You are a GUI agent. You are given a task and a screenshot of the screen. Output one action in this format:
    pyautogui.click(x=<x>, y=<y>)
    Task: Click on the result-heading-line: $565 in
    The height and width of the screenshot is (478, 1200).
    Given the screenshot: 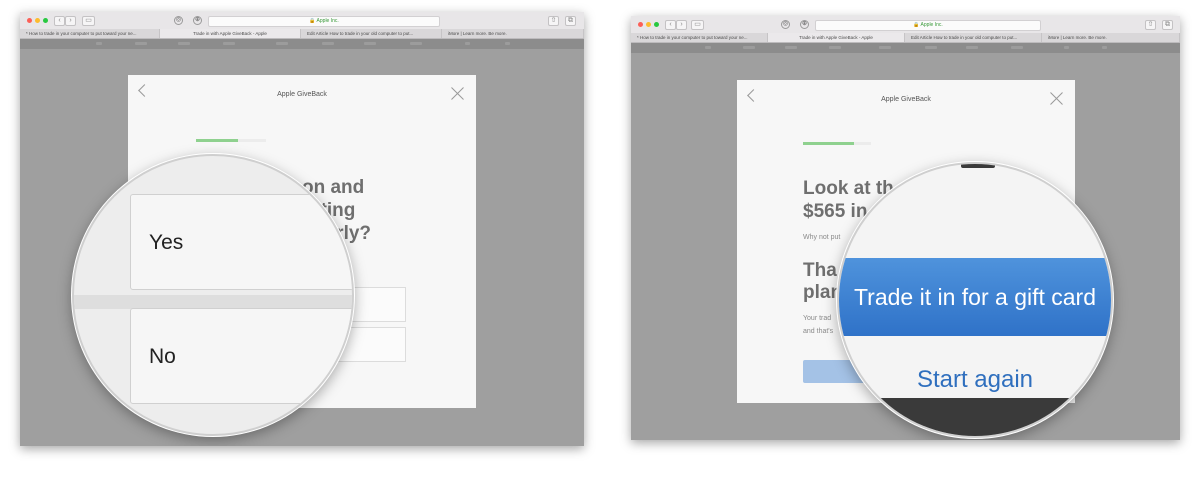 What is the action you would take?
    pyautogui.click(x=835, y=211)
    